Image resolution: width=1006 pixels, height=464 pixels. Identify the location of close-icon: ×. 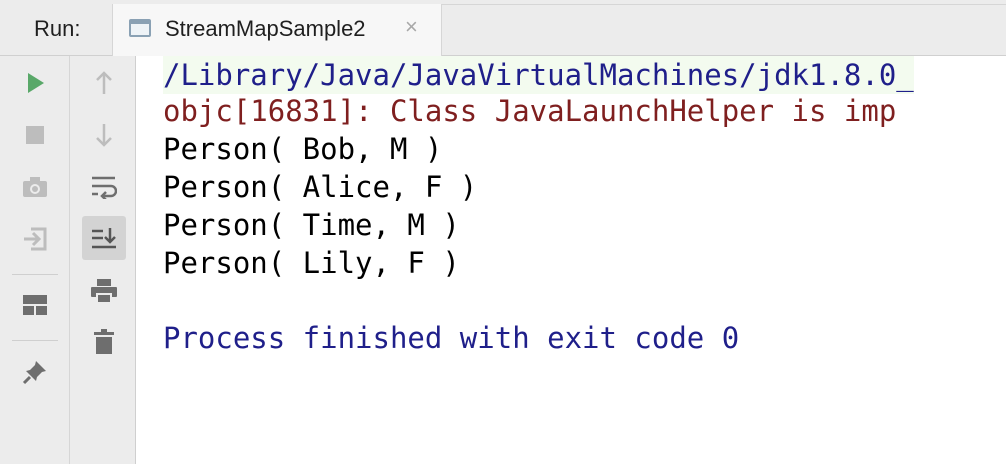
(411, 27).